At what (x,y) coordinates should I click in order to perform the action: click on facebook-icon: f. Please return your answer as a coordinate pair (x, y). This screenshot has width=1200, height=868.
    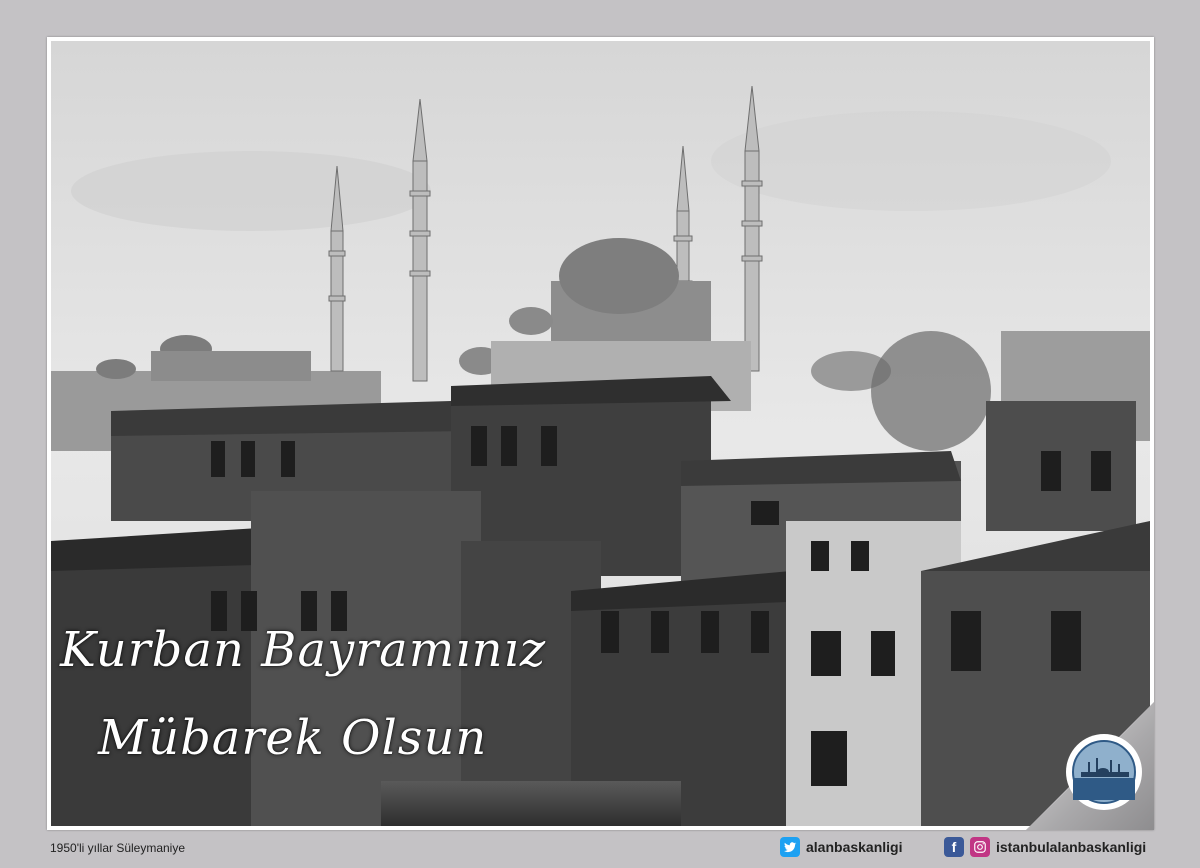
    Looking at the image, I should click on (954, 847).